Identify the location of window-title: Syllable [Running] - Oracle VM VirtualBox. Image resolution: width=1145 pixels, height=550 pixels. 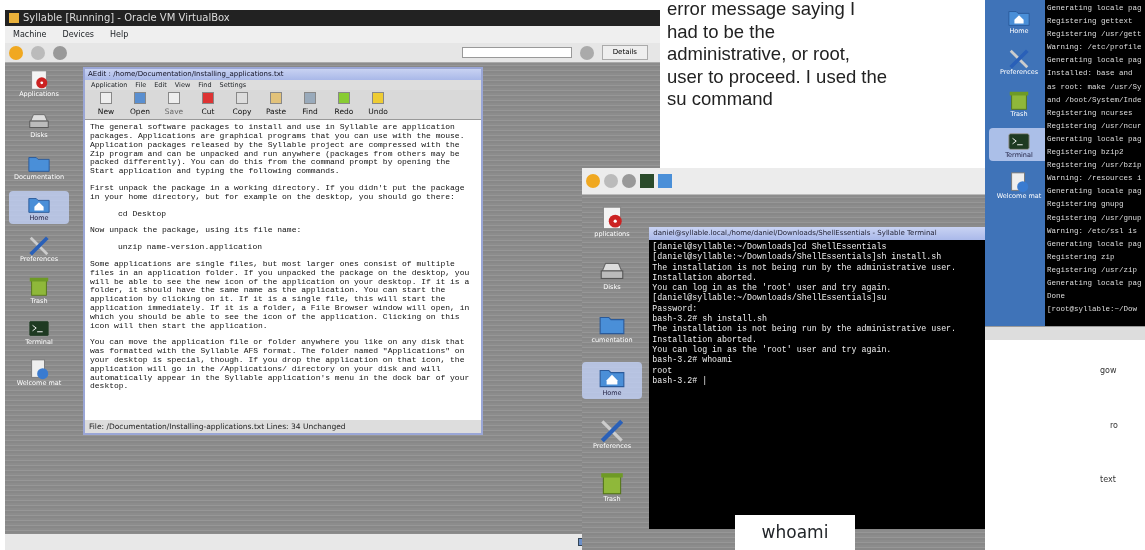
(126, 18).